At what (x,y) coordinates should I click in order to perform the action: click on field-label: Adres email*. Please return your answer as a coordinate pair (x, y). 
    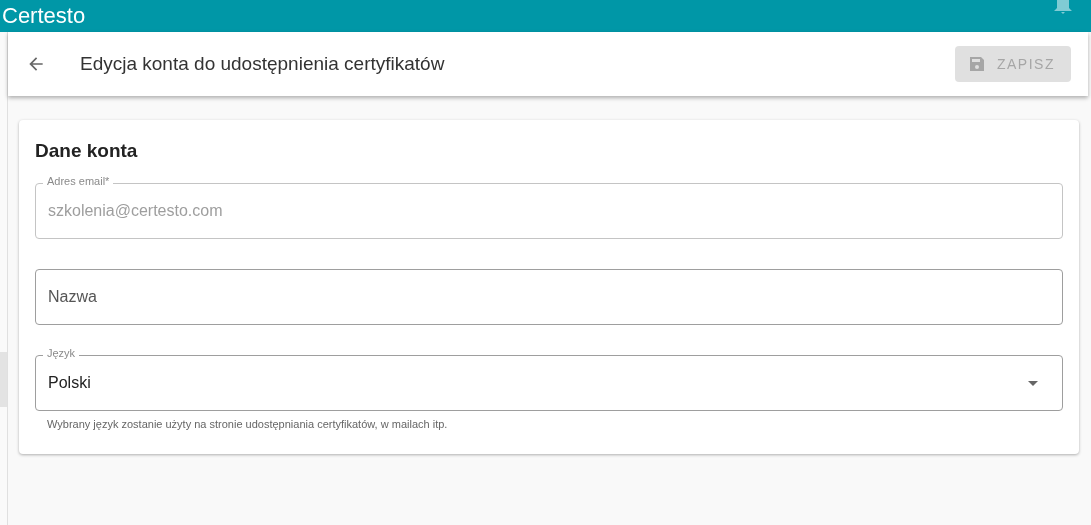
    Looking at the image, I should click on (78, 181).